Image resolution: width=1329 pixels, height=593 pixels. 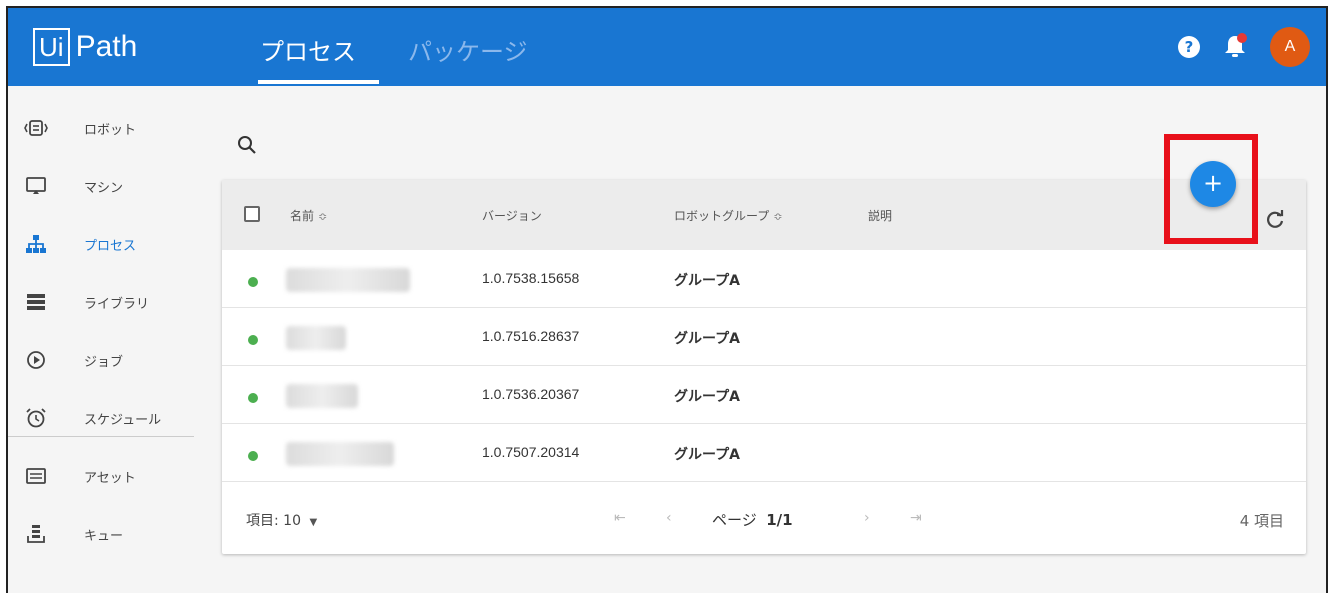 What do you see at coordinates (110, 130) in the screenshot?
I see `sidebar-item-label: ロボット` at bounding box center [110, 130].